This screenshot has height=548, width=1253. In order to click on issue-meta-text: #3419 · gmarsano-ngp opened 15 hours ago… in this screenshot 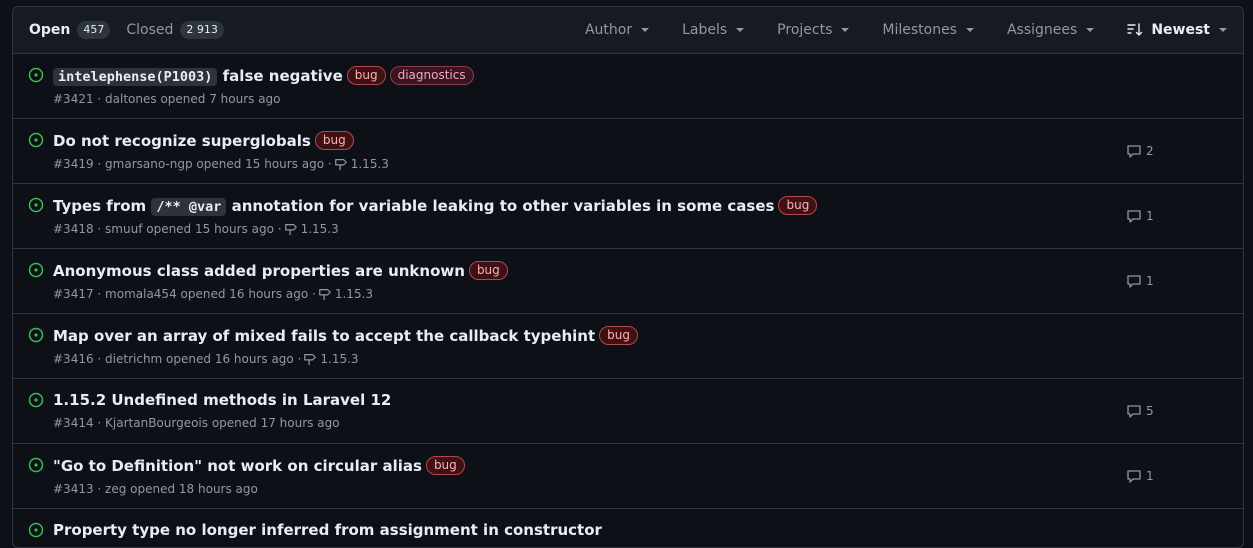, I will do `click(192, 164)`.